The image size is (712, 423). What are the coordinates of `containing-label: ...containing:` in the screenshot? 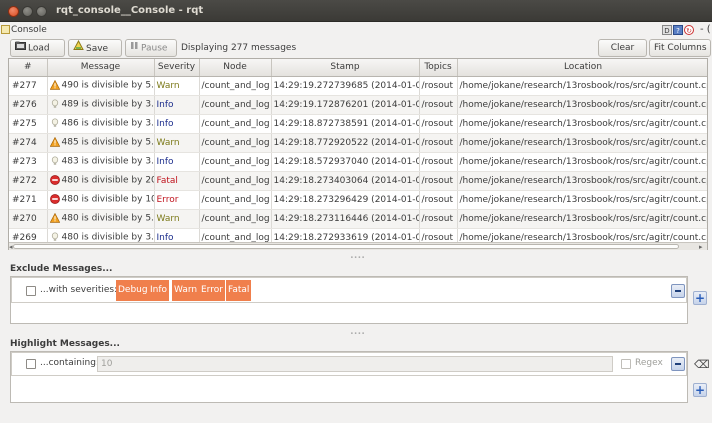 It's located at (69, 363).